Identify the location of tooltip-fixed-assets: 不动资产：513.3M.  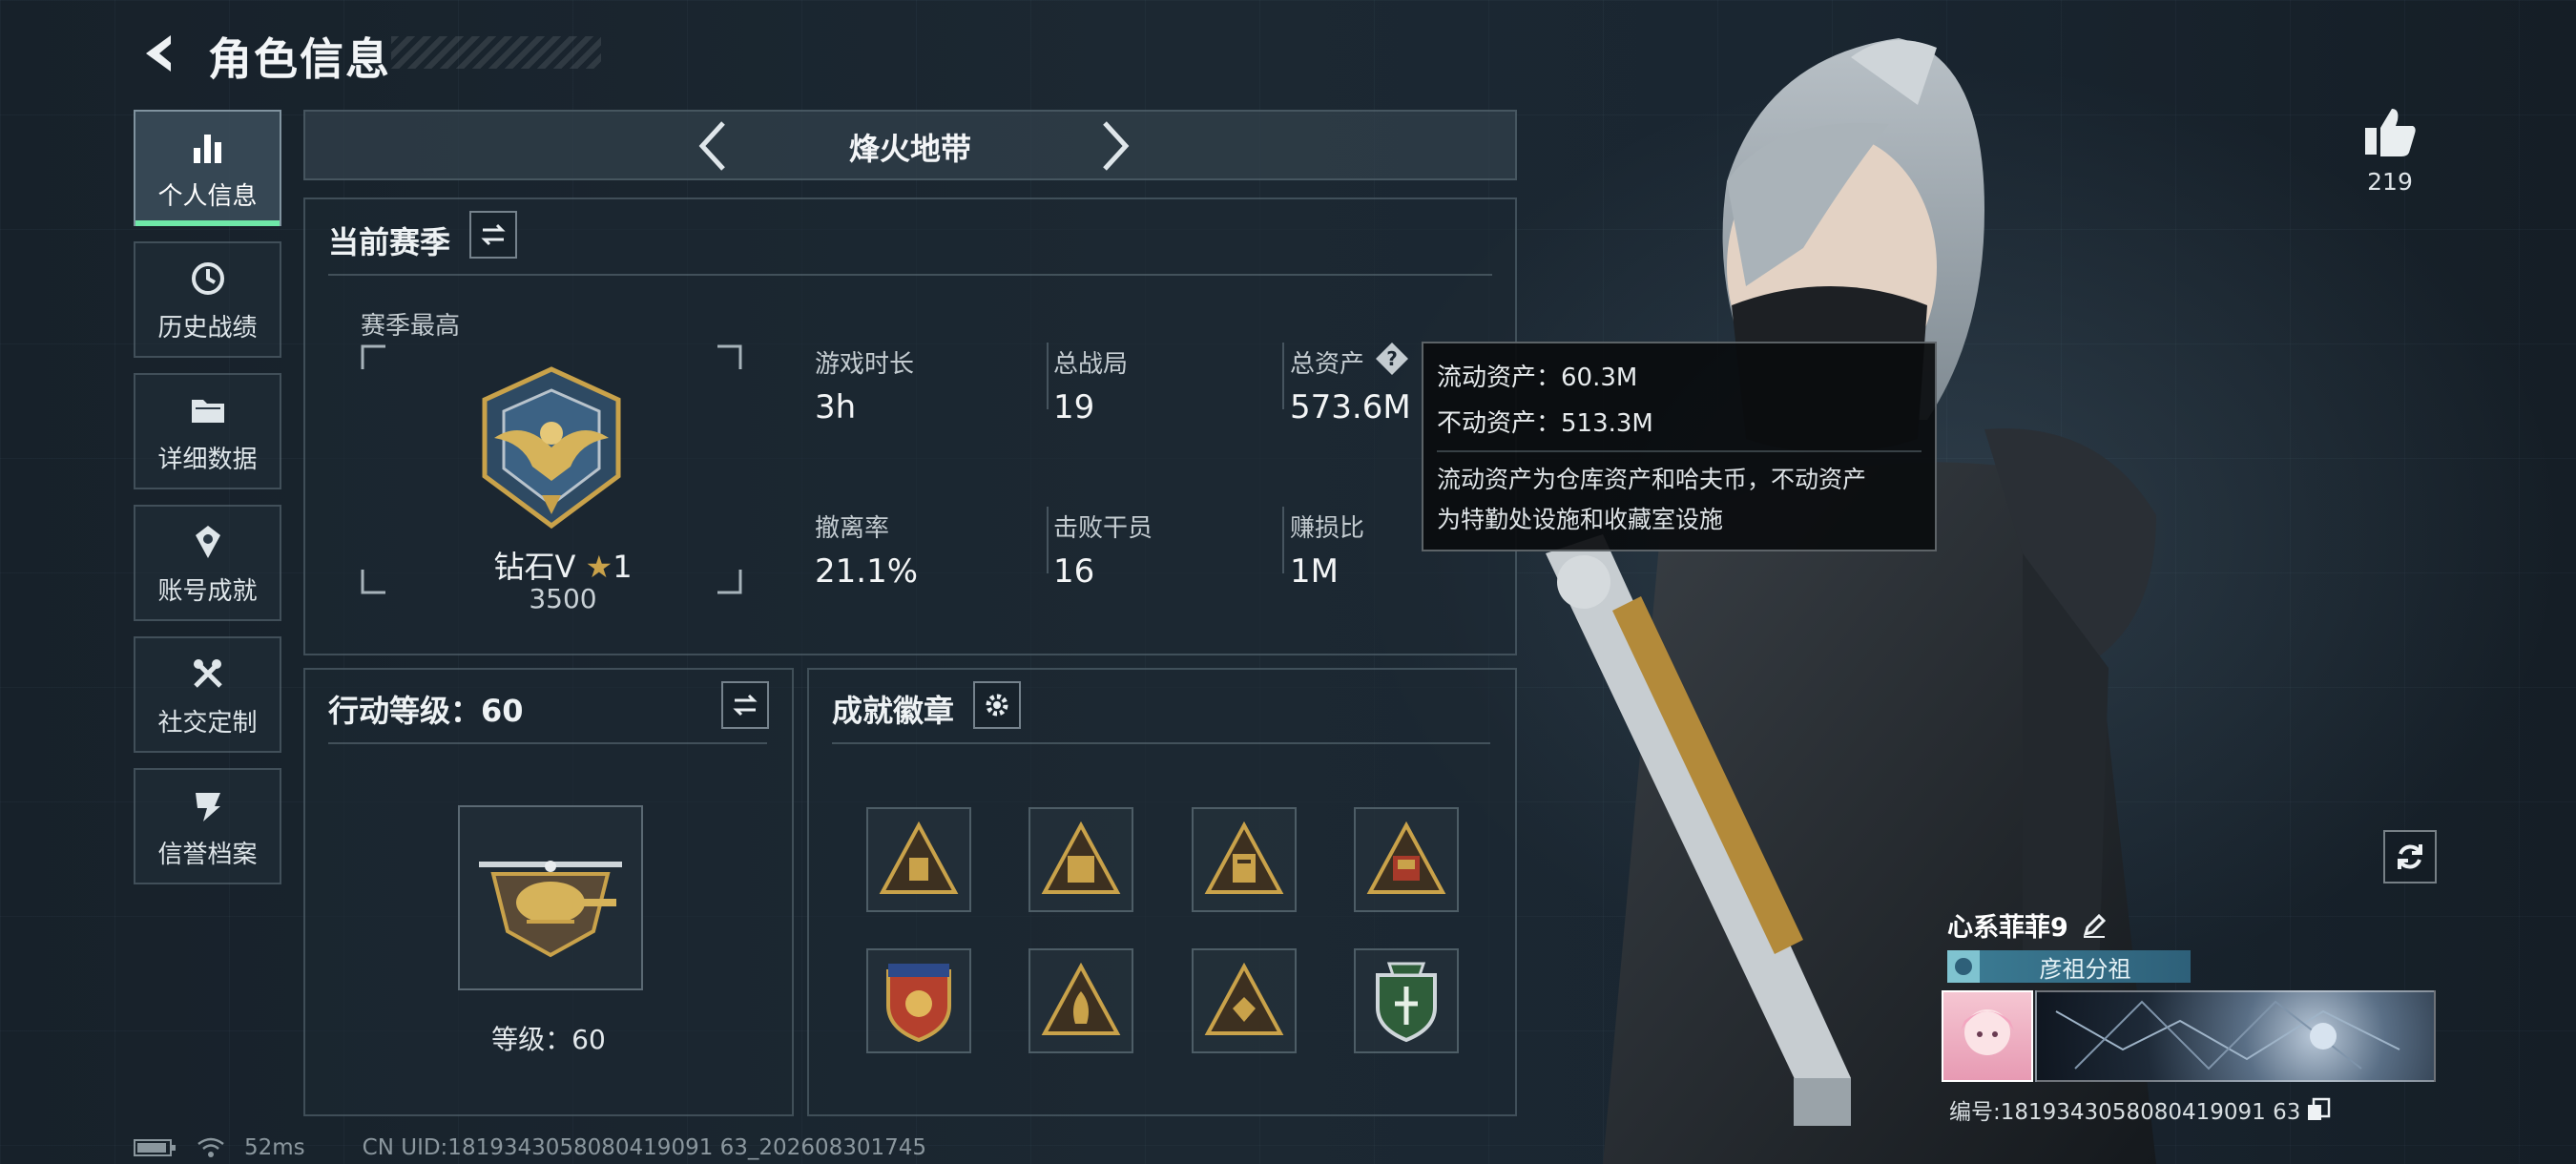
(1545, 423).